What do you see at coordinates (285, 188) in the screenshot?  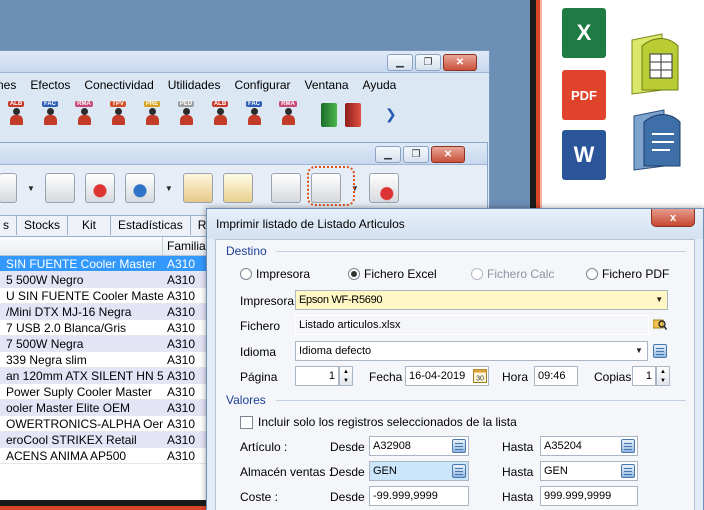 I see `preview-icon` at bounding box center [285, 188].